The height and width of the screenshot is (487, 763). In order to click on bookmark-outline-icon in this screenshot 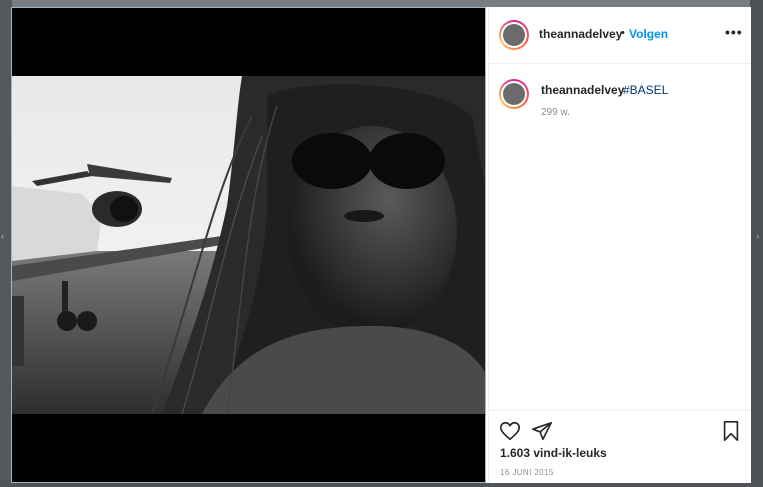, I will do `click(731, 433)`.